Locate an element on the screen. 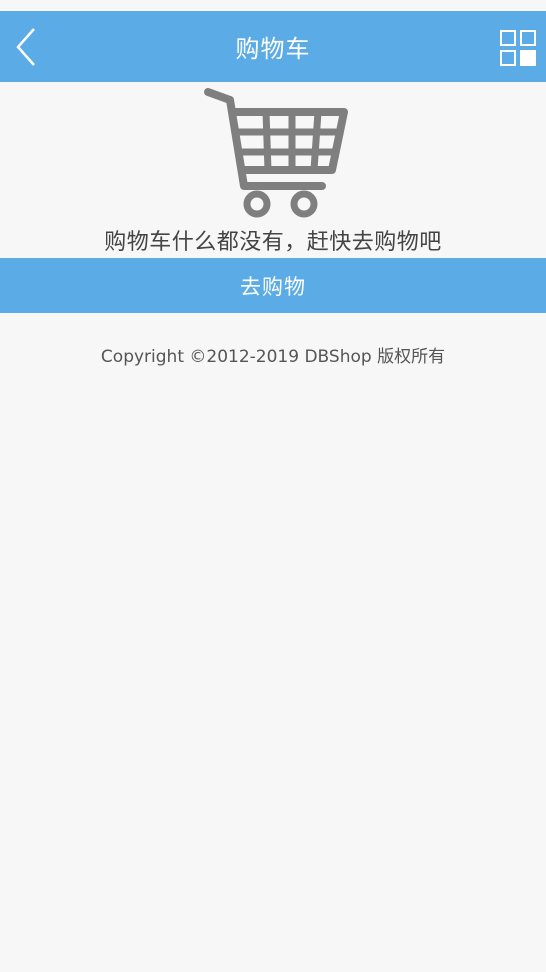 This screenshot has width=546, height=972. back-button is located at coordinates (26, 47).